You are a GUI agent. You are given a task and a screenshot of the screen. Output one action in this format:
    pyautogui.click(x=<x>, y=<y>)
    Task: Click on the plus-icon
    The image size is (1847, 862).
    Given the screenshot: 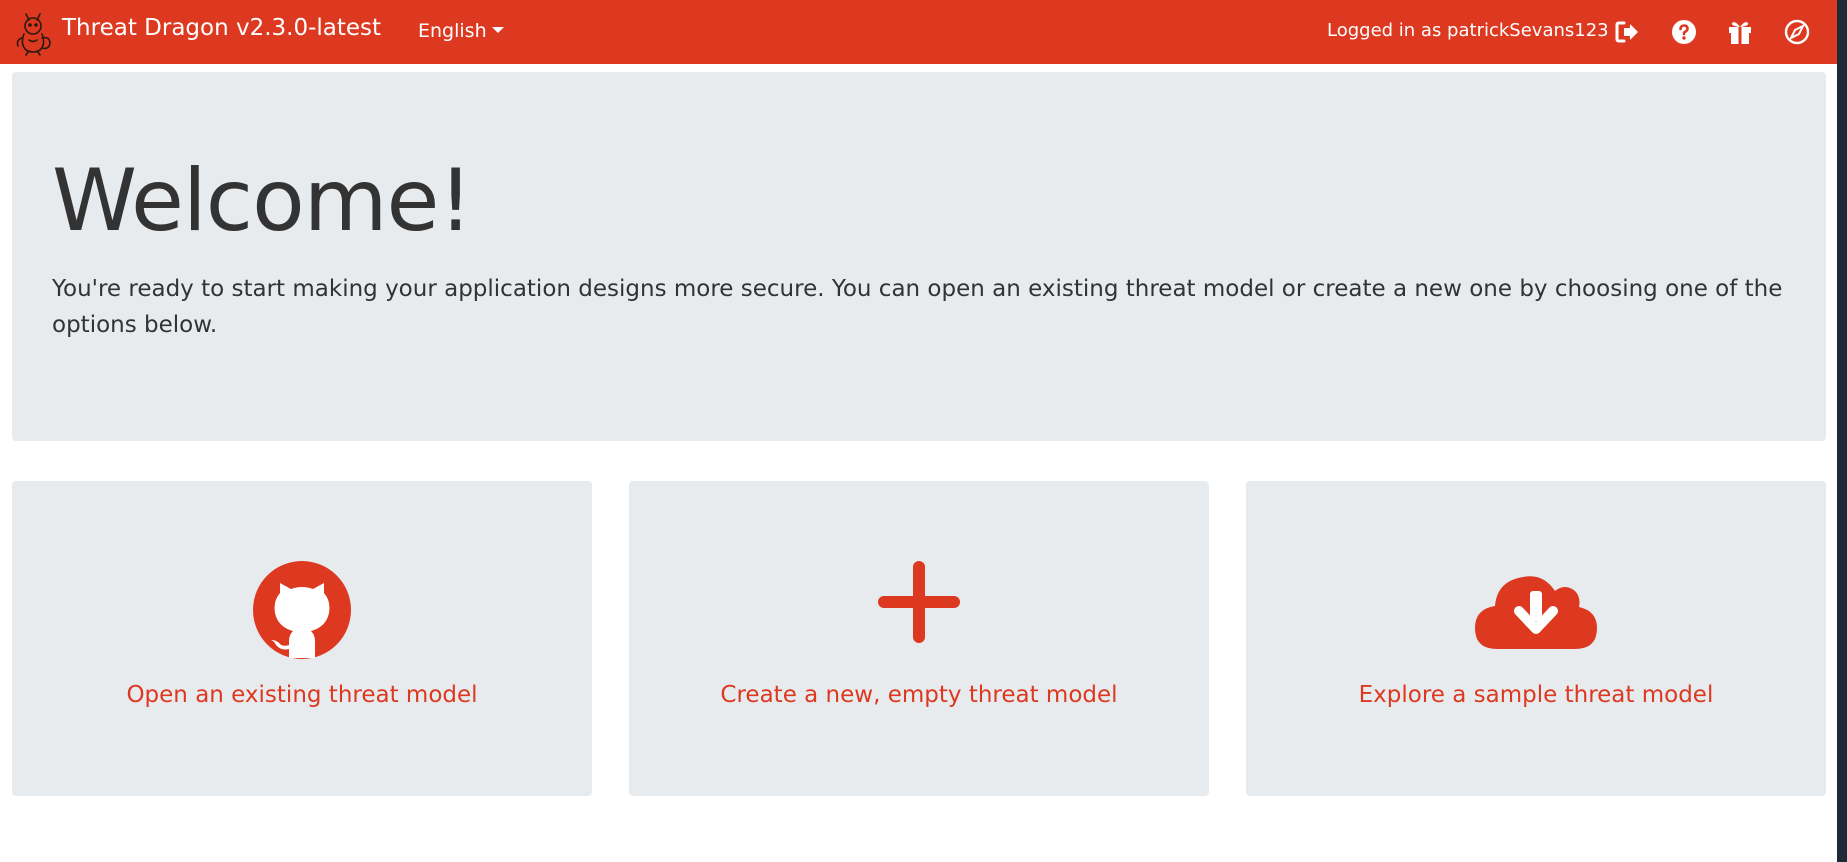 What is the action you would take?
    pyautogui.click(x=919, y=602)
    